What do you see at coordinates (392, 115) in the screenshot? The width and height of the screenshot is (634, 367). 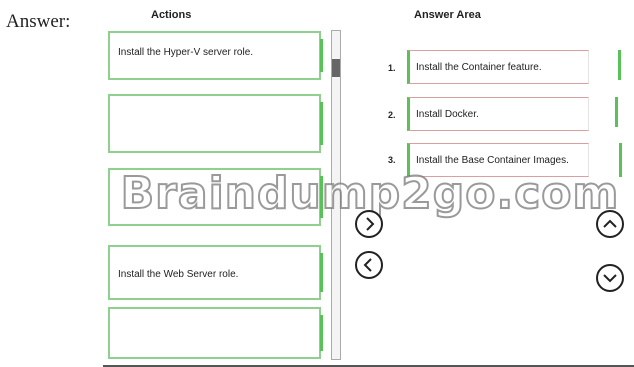 I see `answer-item-number: 2.` at bounding box center [392, 115].